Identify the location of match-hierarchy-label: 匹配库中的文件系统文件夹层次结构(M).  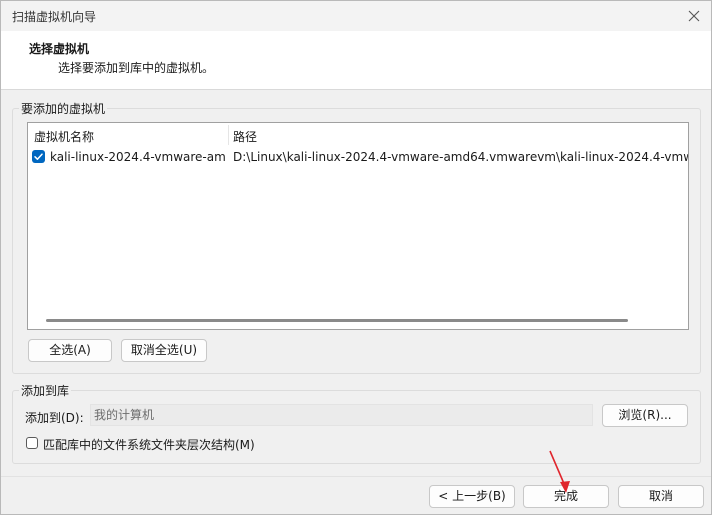
(149, 444).